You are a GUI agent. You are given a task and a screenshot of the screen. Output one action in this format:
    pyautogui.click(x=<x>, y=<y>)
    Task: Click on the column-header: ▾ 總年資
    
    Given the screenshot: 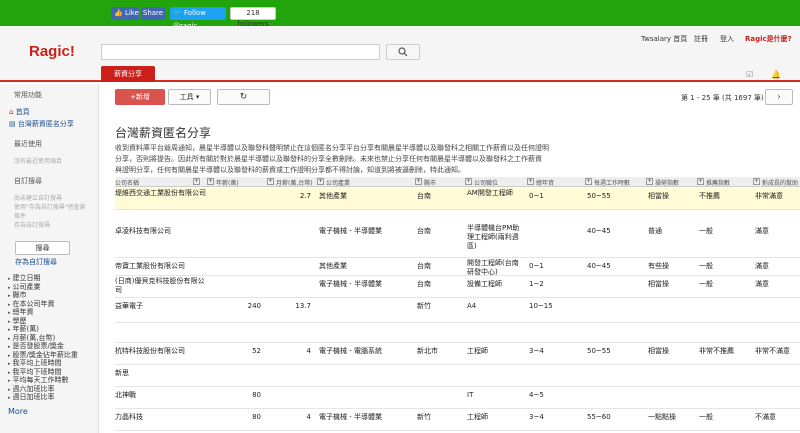 What is the action you would take?
    pyautogui.click(x=540, y=182)
    